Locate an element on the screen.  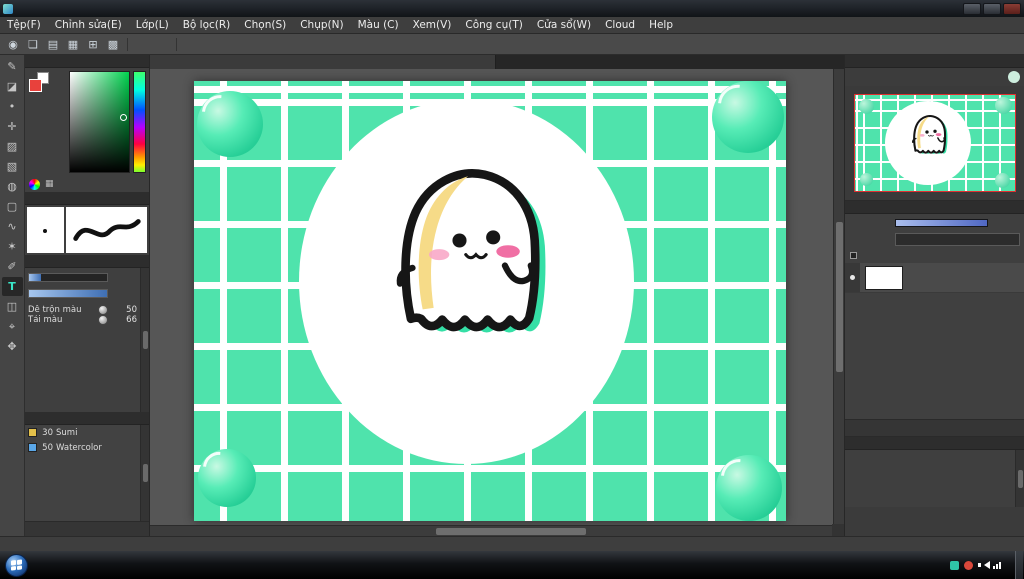
toolbar-icon-pages: ▤ is located at coordinates (53, 44).